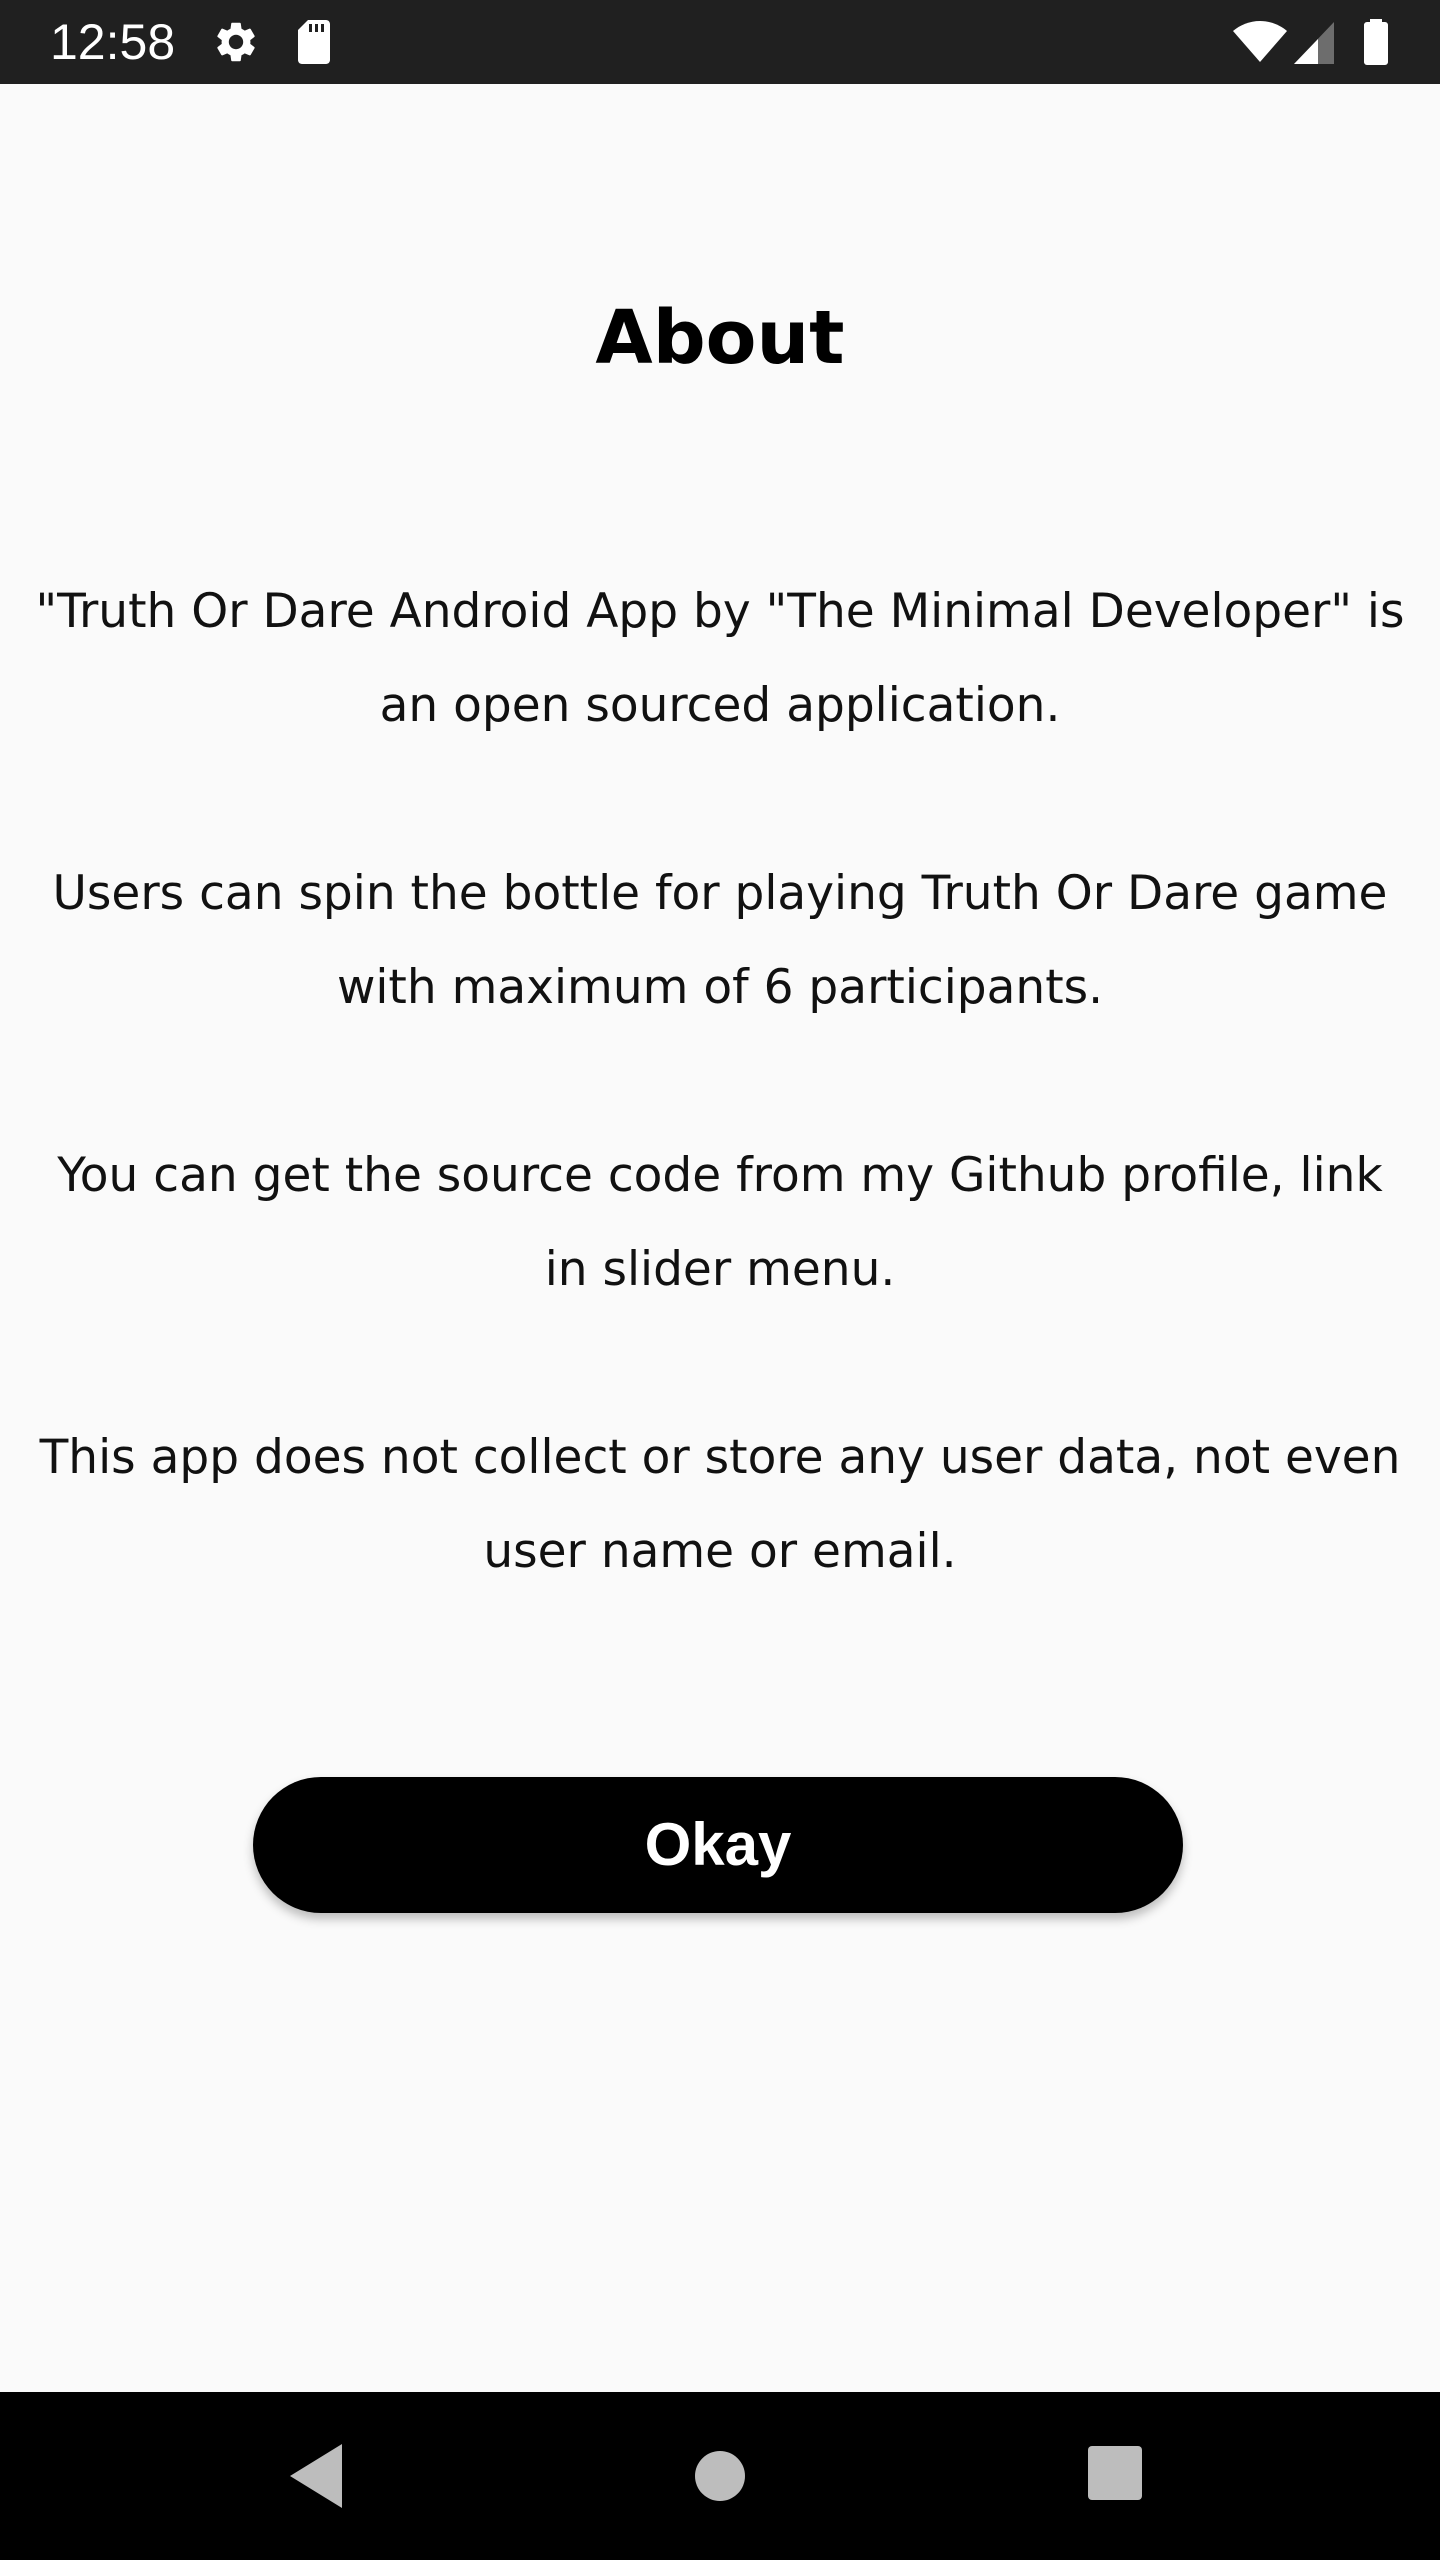 The height and width of the screenshot is (2560, 1440). What do you see at coordinates (1314, 43) in the screenshot?
I see `cell-signal-icon` at bounding box center [1314, 43].